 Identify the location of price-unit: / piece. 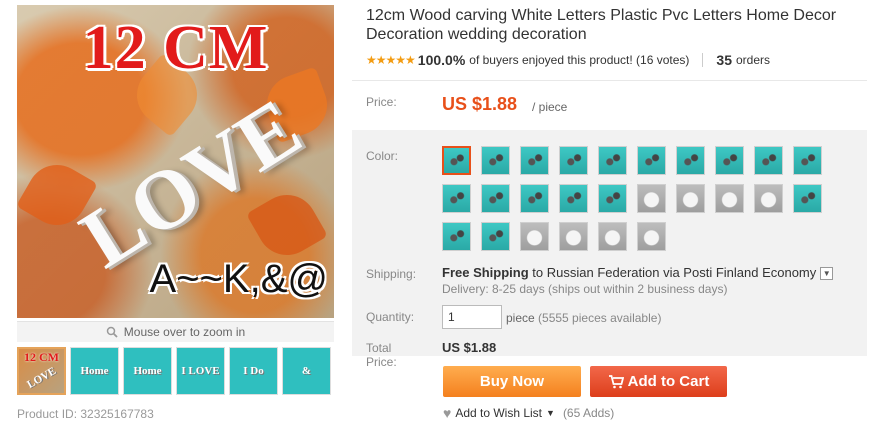
(550, 107).